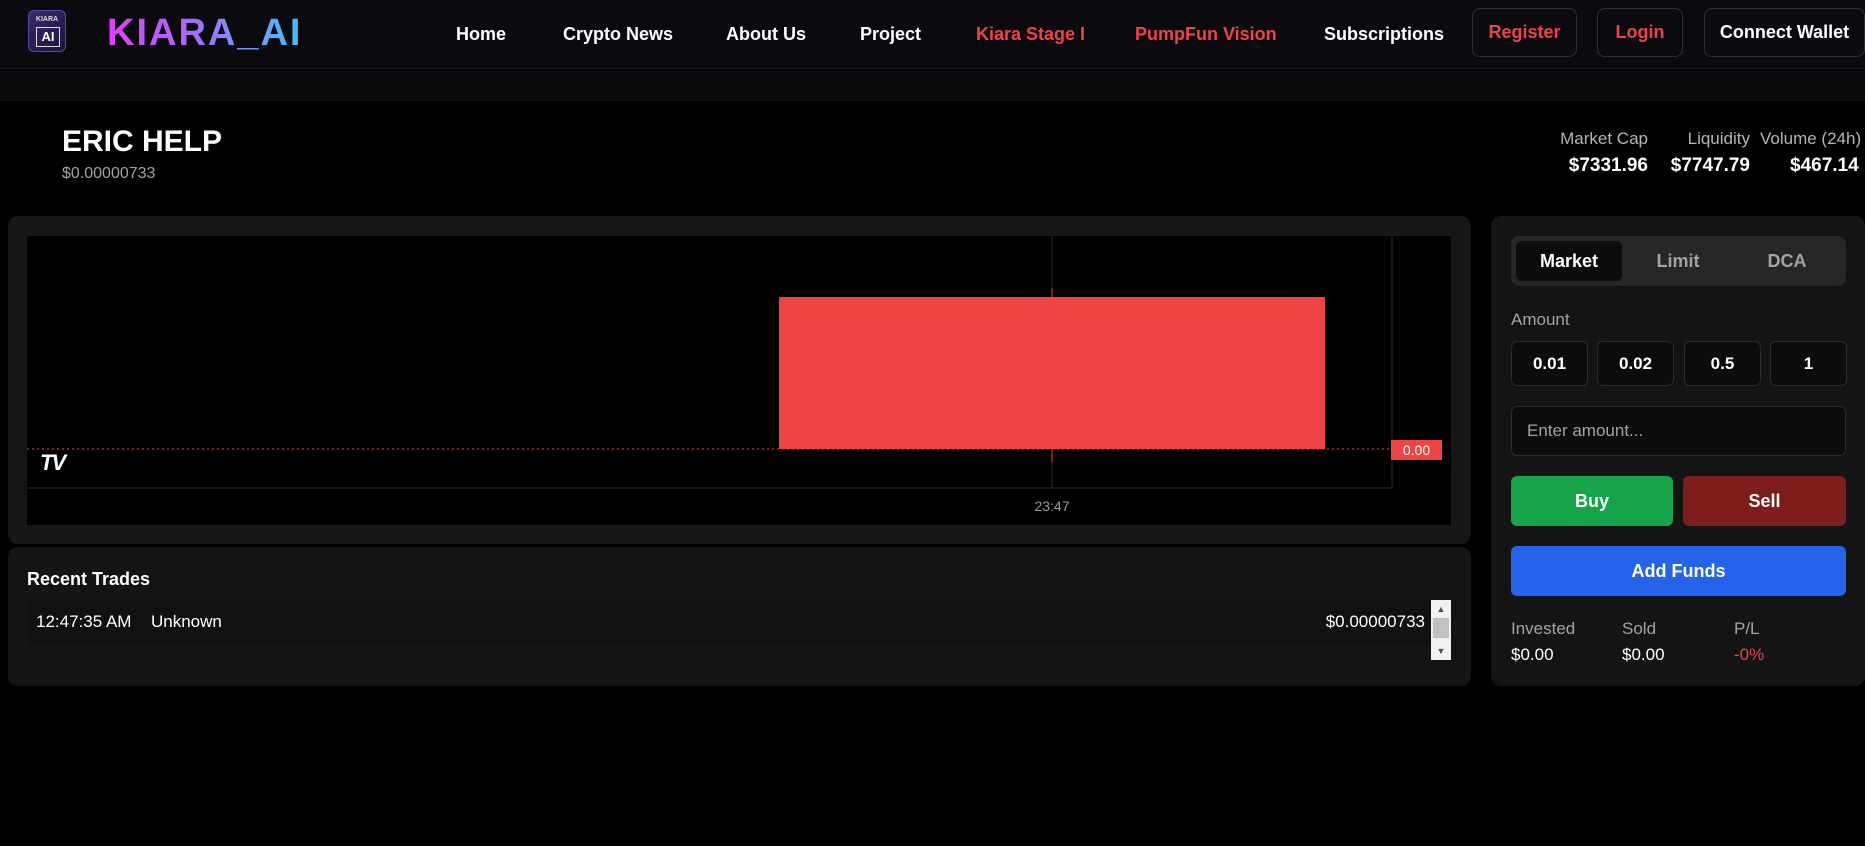  I want to click on tradingview-logo-icon: TV, so click(53, 463).